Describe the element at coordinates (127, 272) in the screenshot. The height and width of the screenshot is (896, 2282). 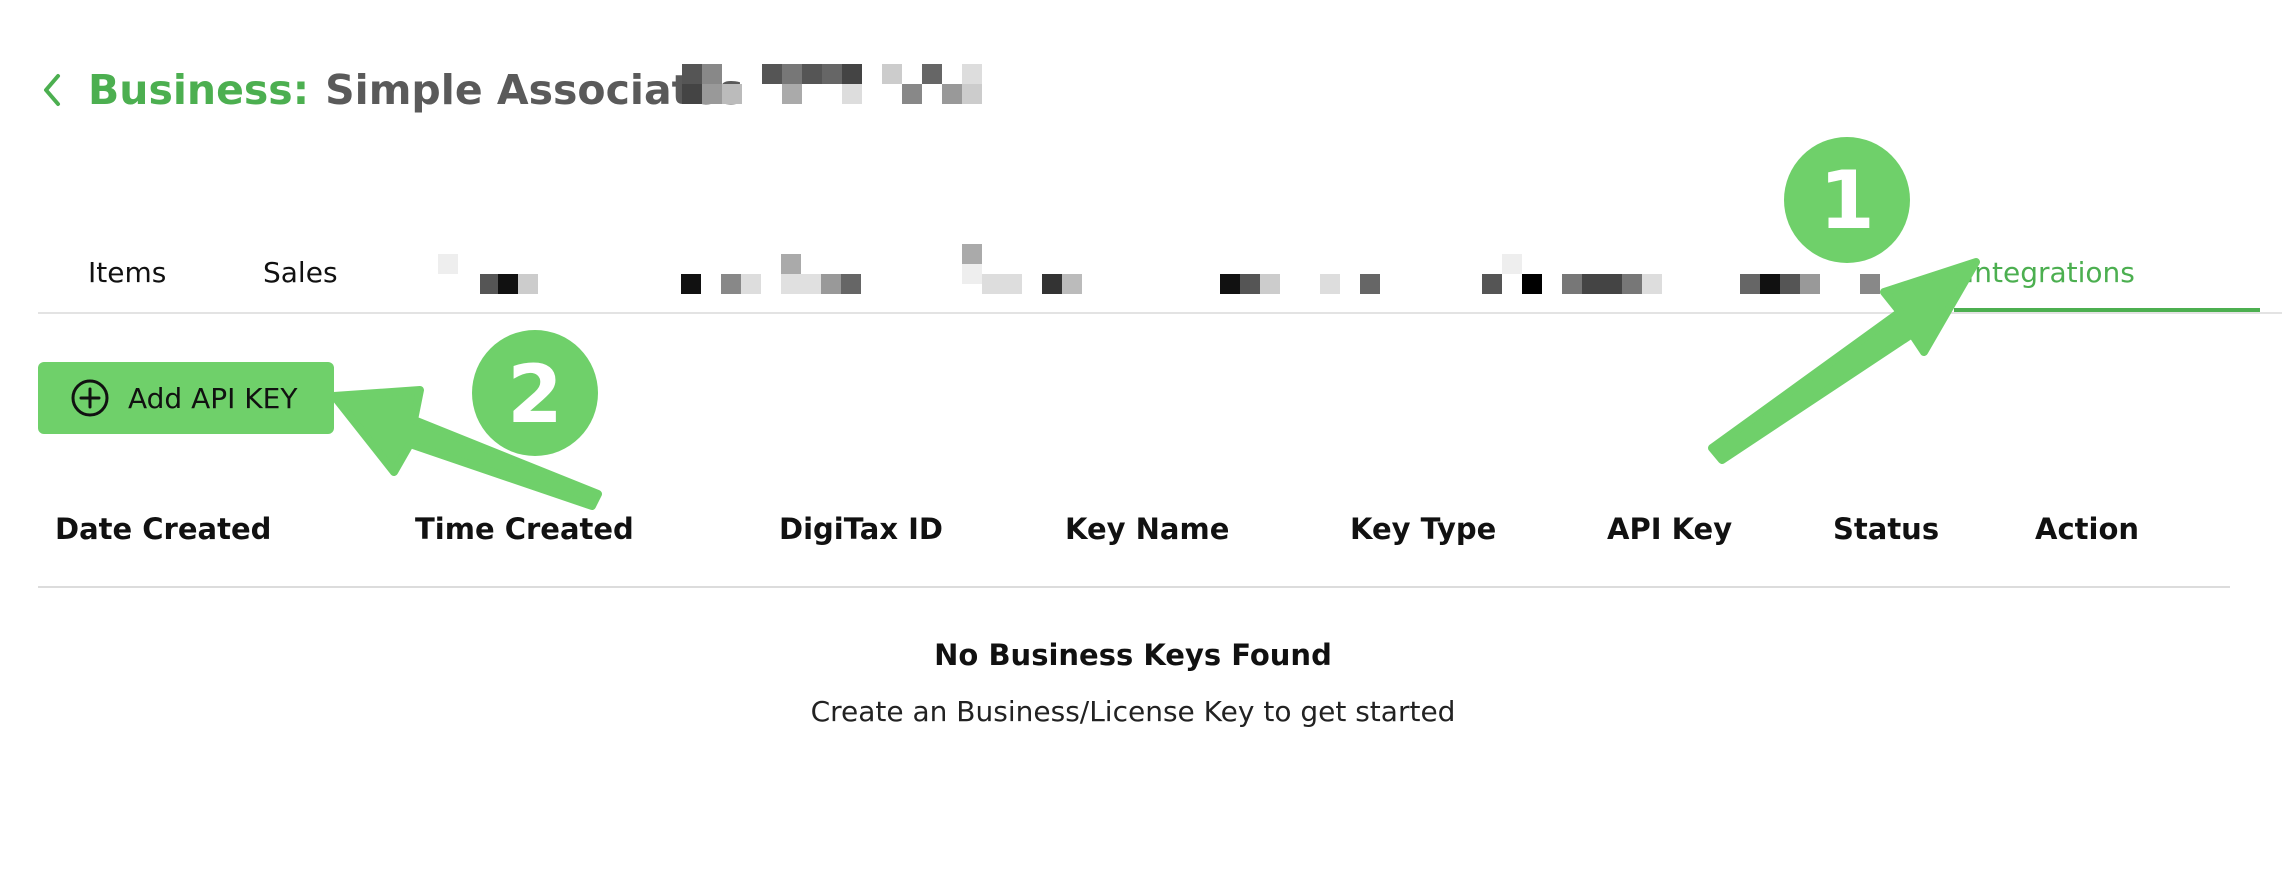
I see `tab-items: Items` at that location.